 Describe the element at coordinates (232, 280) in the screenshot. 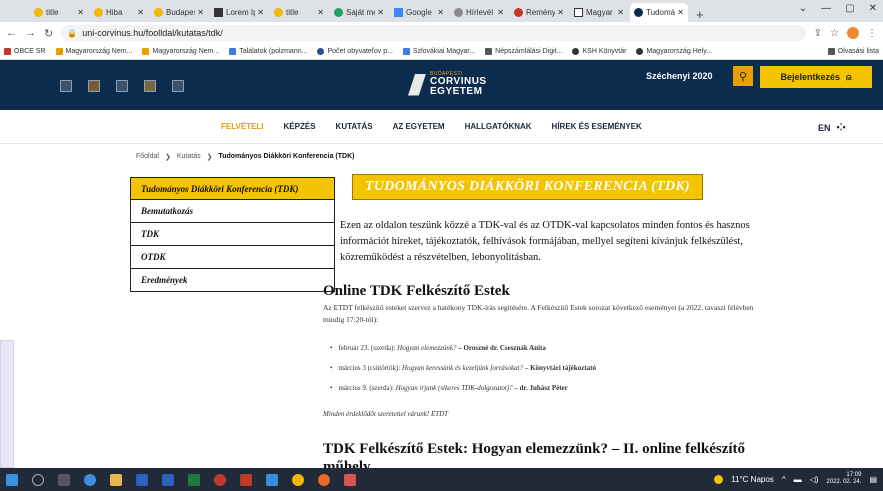

I see `sidebar-item-eredmenyek: Eredmények` at that location.